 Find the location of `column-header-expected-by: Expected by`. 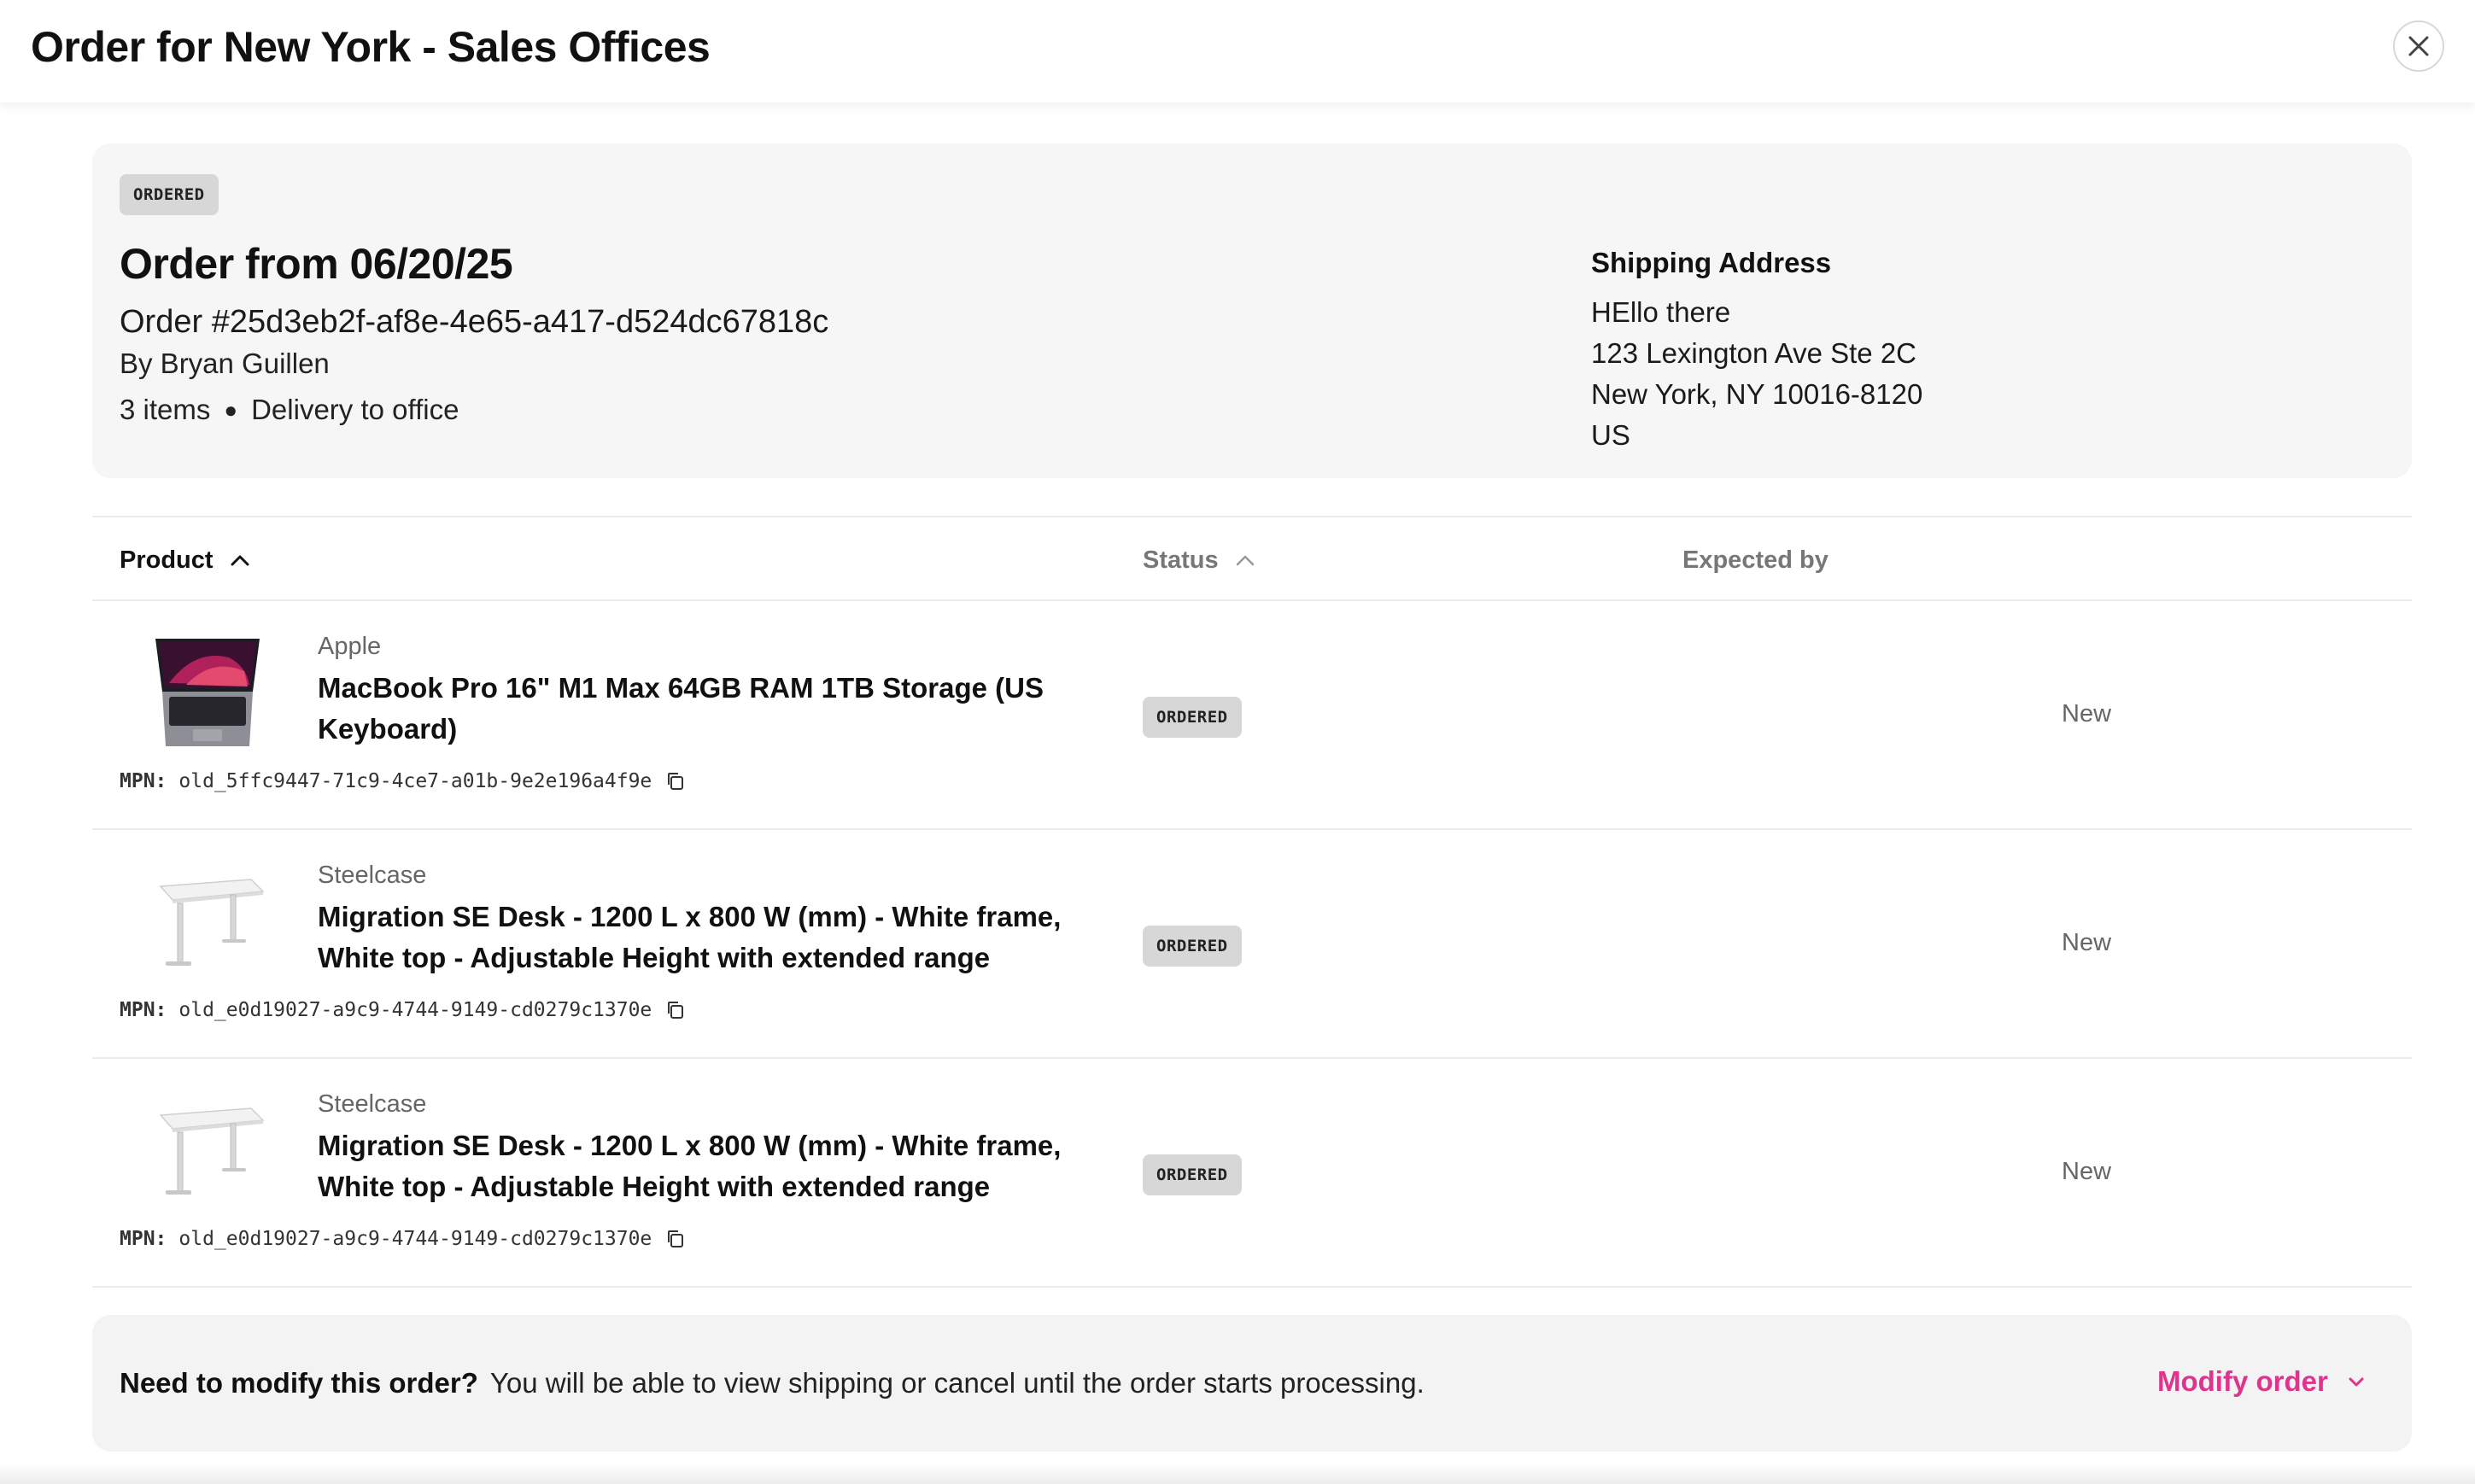

column-header-expected-by: Expected by is located at coordinates (1755, 560).